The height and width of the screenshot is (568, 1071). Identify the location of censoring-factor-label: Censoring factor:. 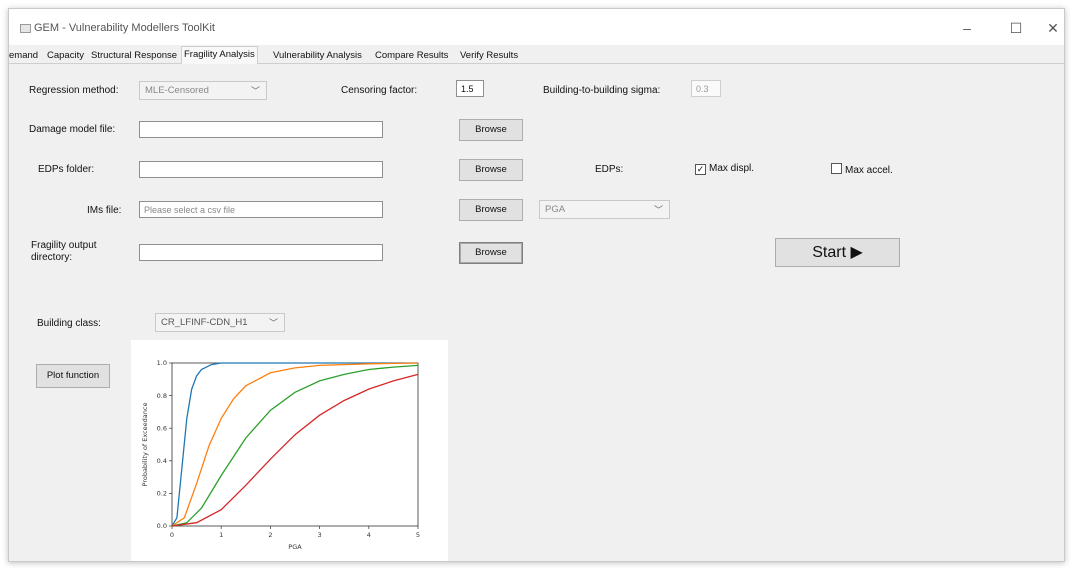
(379, 90).